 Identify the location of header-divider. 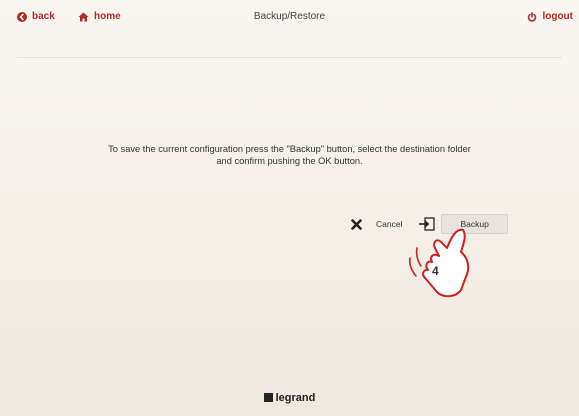
(289, 57).